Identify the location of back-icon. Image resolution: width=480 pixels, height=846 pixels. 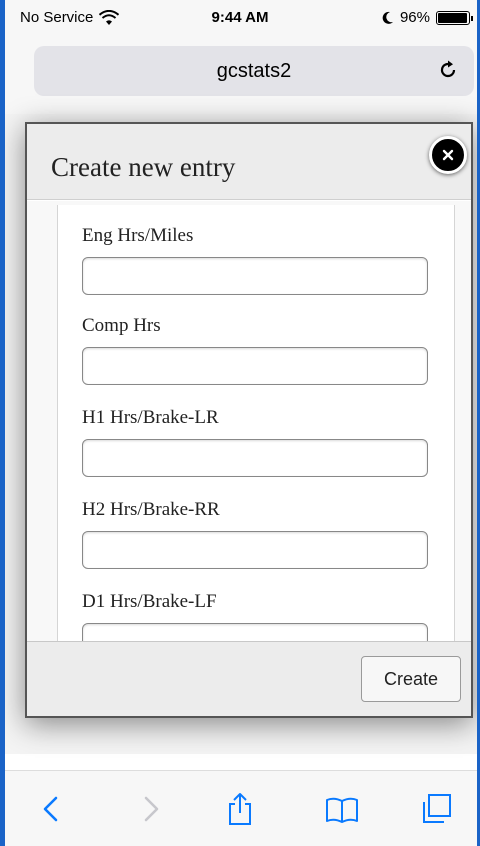
(52, 809).